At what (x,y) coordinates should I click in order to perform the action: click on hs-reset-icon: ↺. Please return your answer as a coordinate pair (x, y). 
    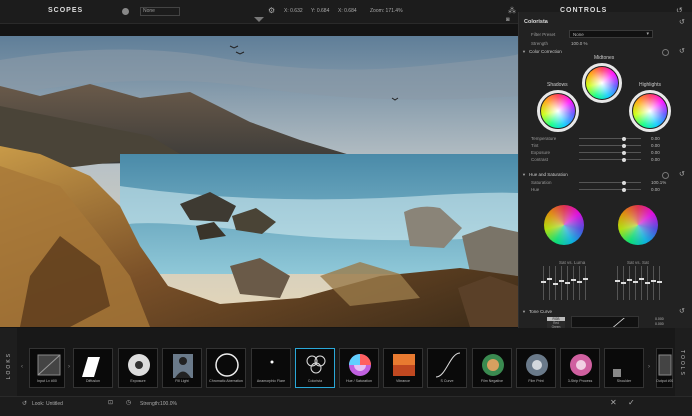
    Looking at the image, I should click on (682, 174).